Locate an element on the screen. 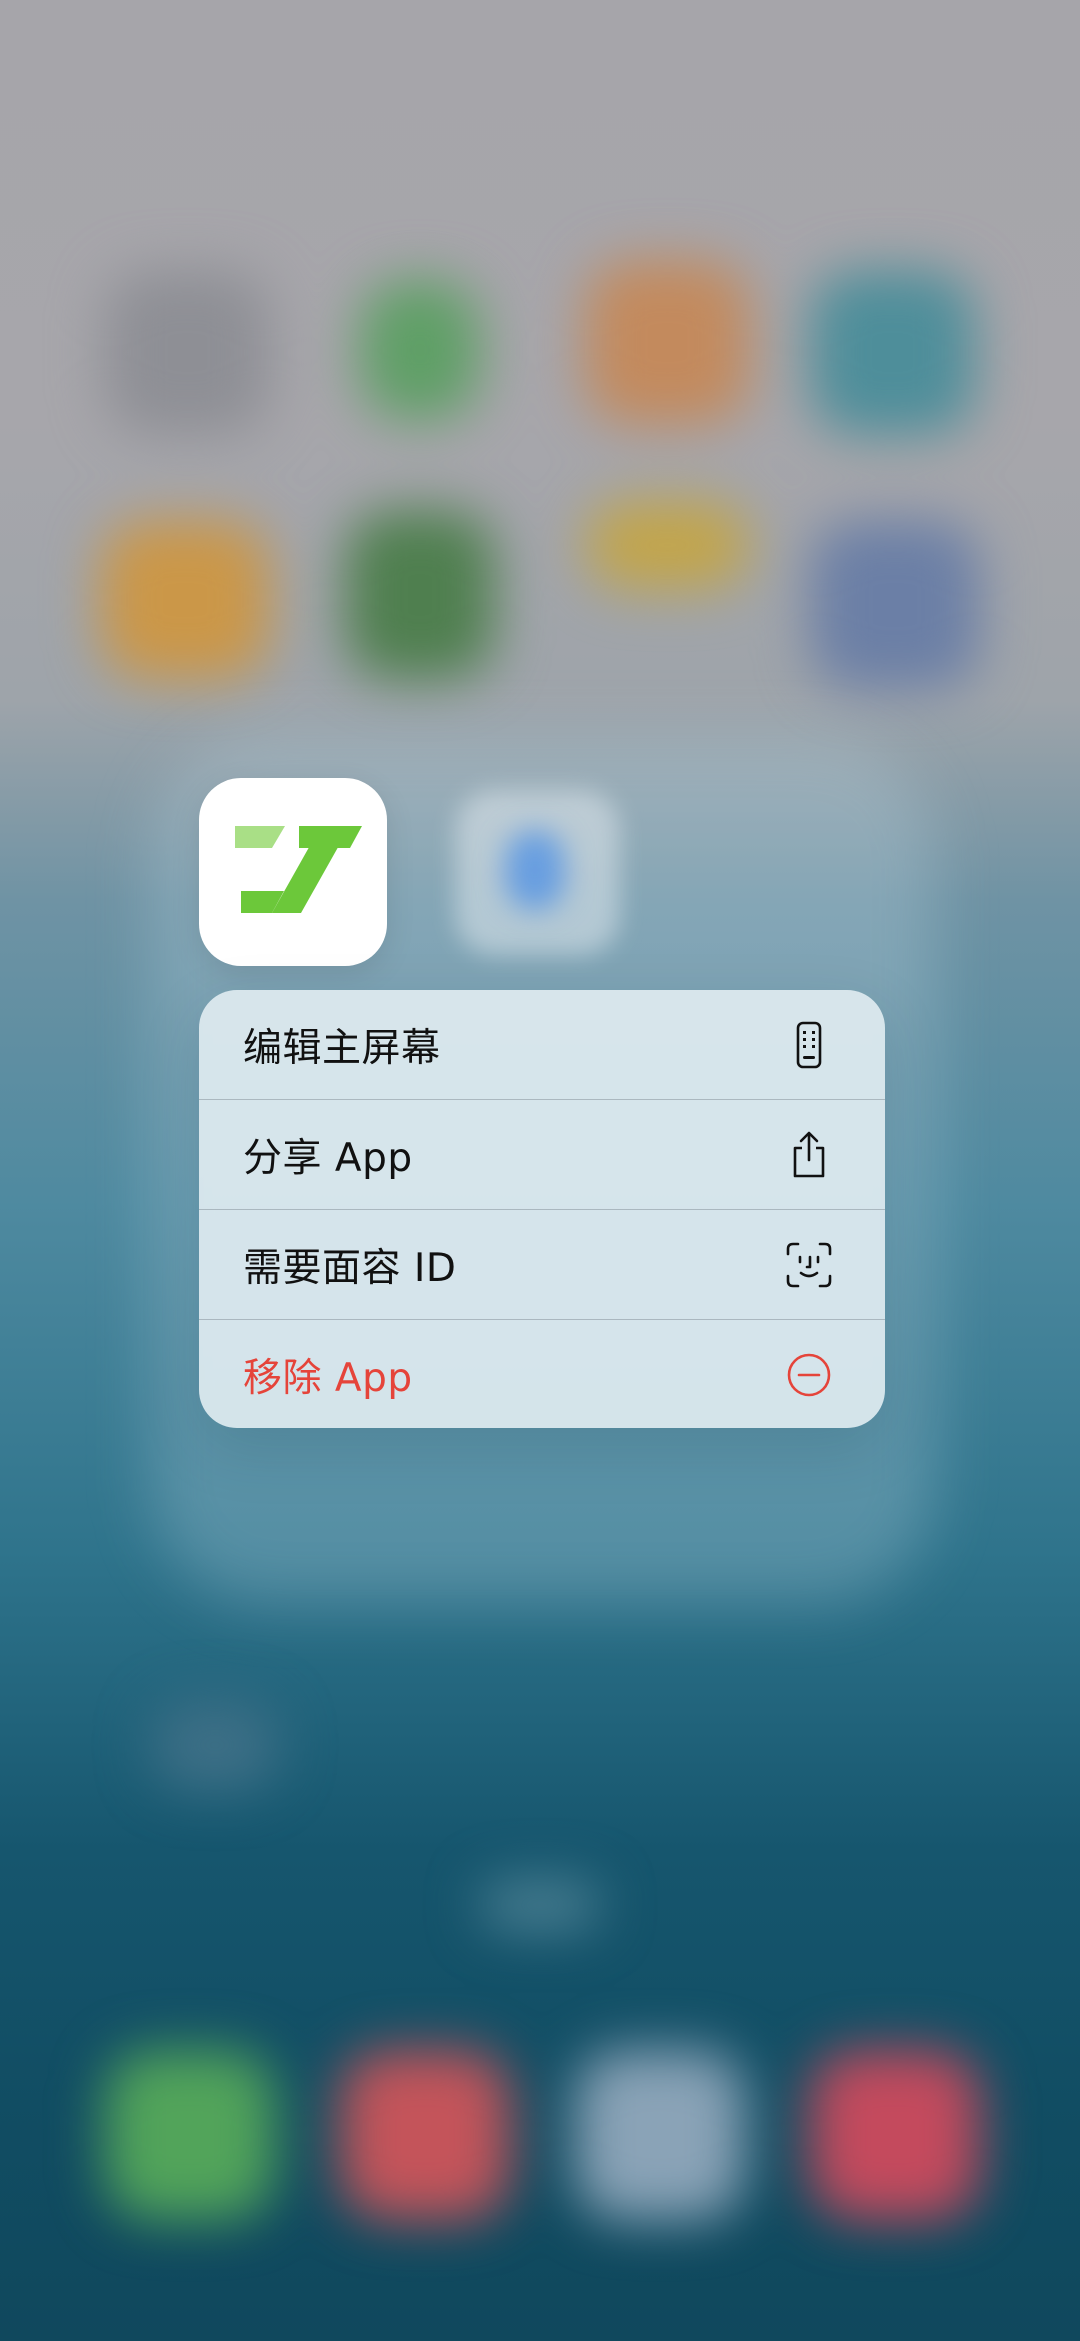 The height and width of the screenshot is (2341, 1080). menu-item-label: 移除 App is located at coordinates (328, 1378).